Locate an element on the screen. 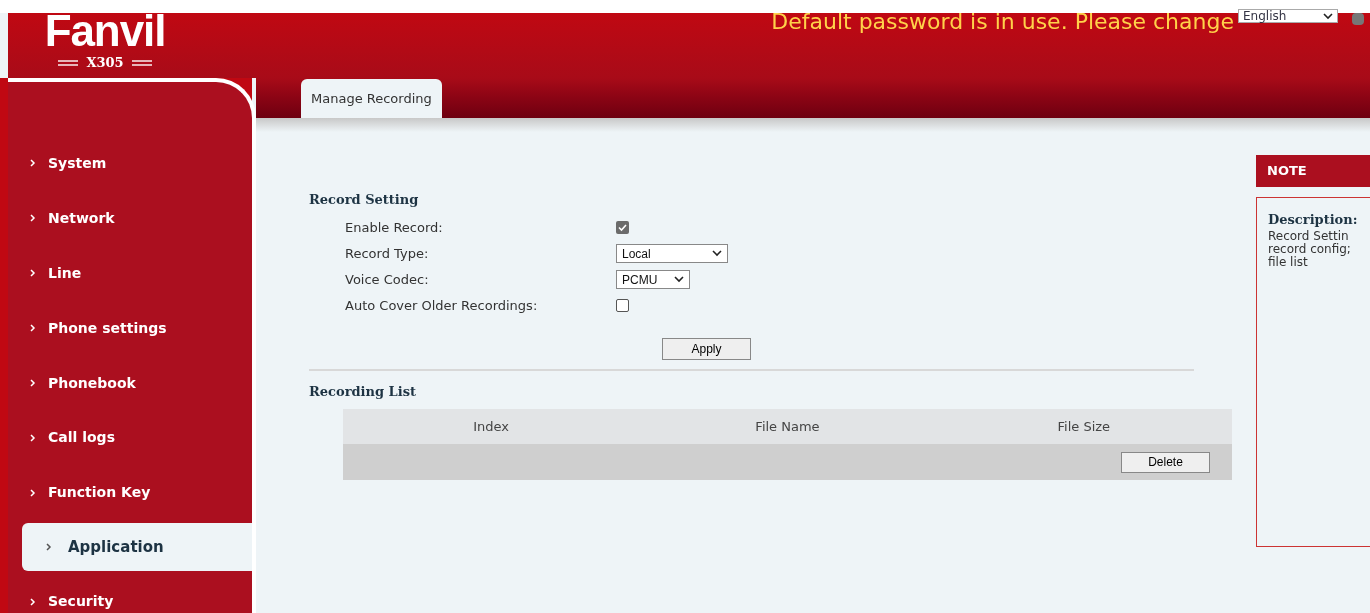 Image resolution: width=1370 pixels, height=613 pixels. password-warning: Default password is in use. Please change is located at coordinates (1002, 22).